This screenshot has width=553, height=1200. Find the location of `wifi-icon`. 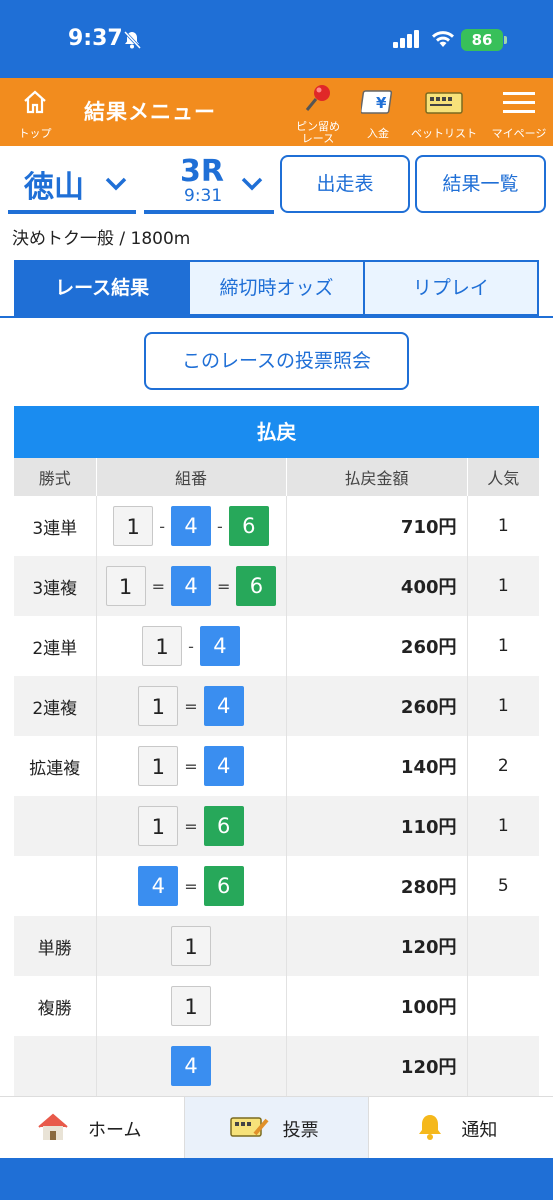

wifi-icon is located at coordinates (443, 41).